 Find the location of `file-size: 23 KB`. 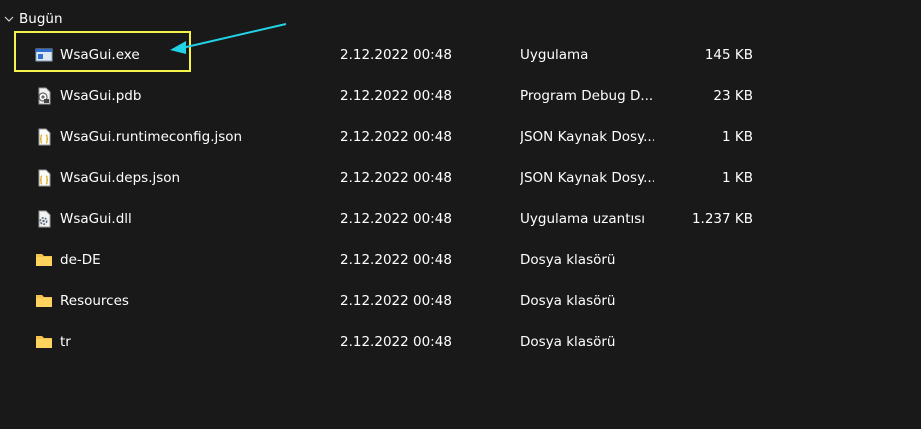

file-size: 23 KB is located at coordinates (733, 96).